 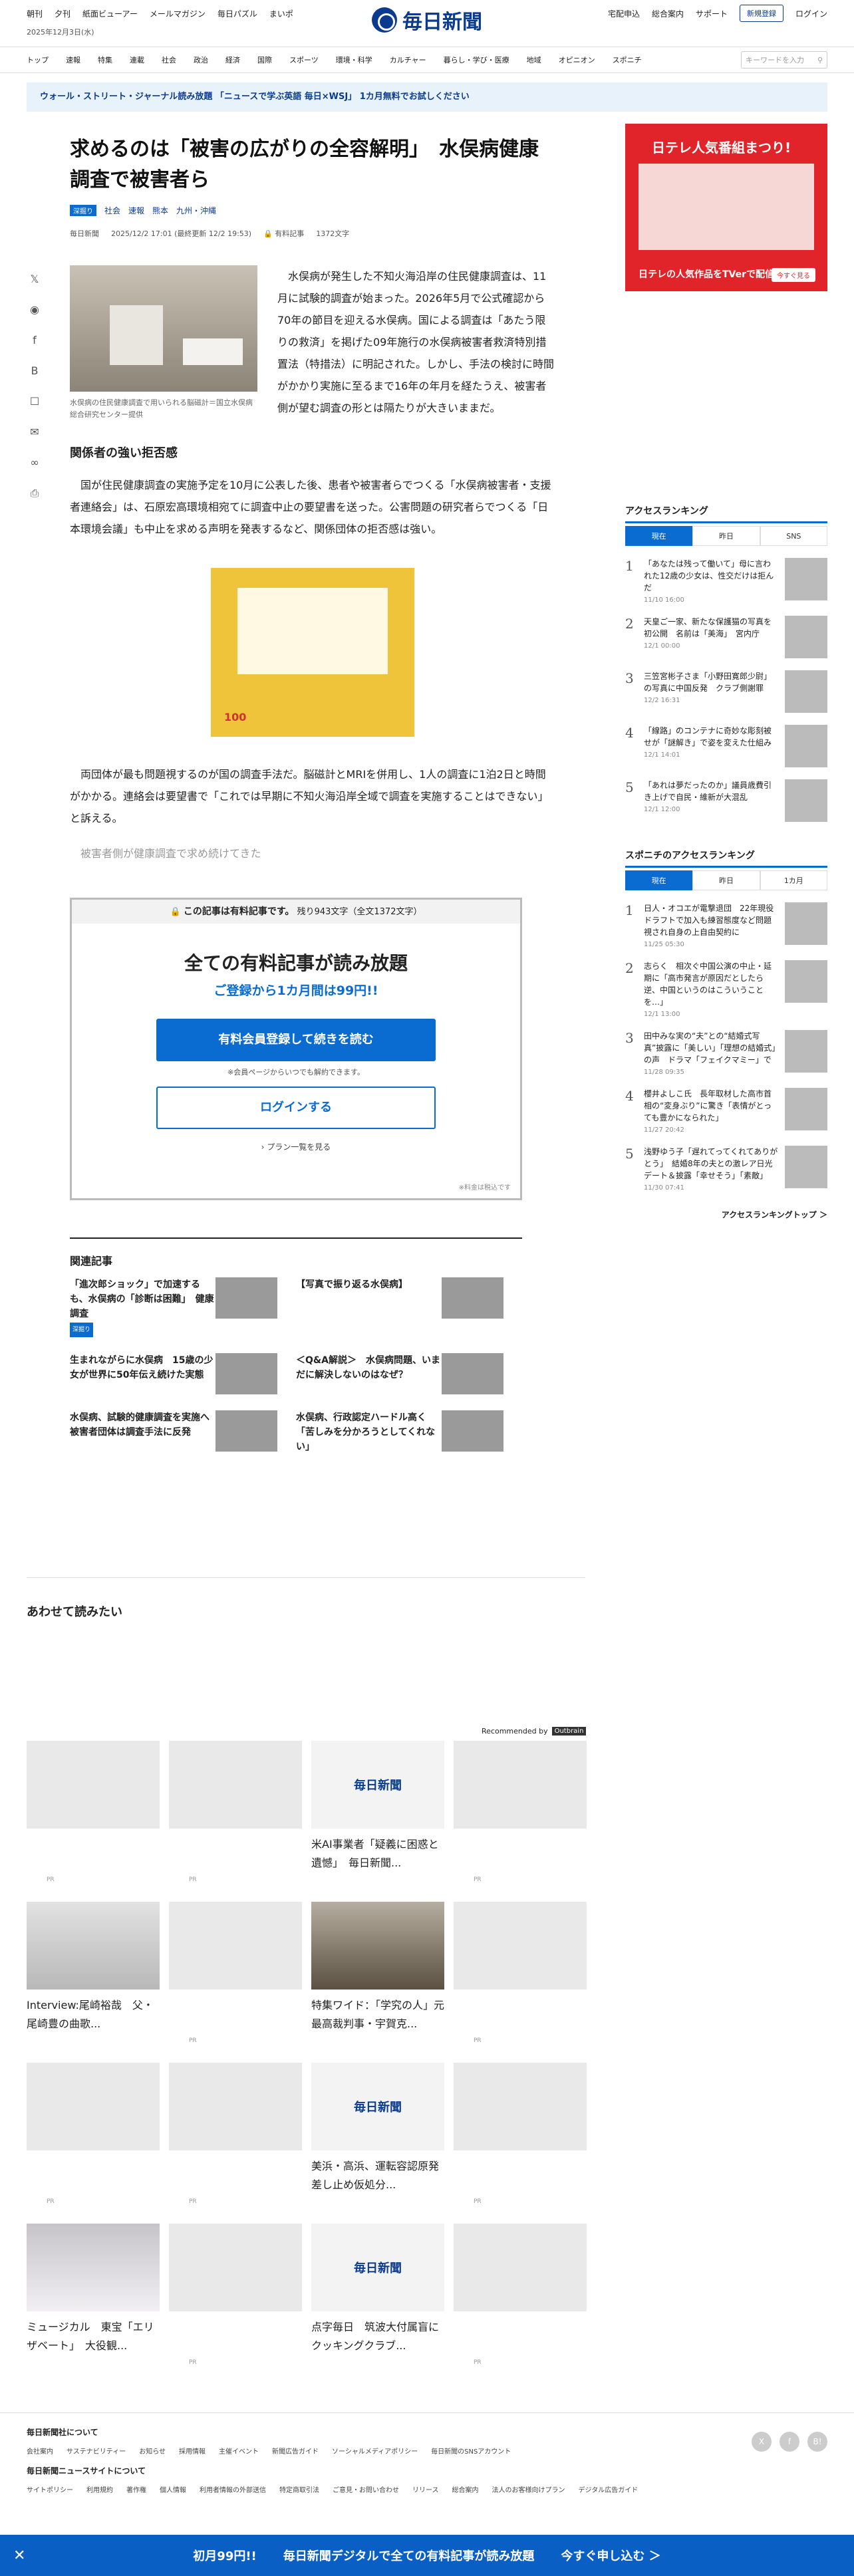 I want to click on footer-link: リリース, so click(x=425, y=2489).